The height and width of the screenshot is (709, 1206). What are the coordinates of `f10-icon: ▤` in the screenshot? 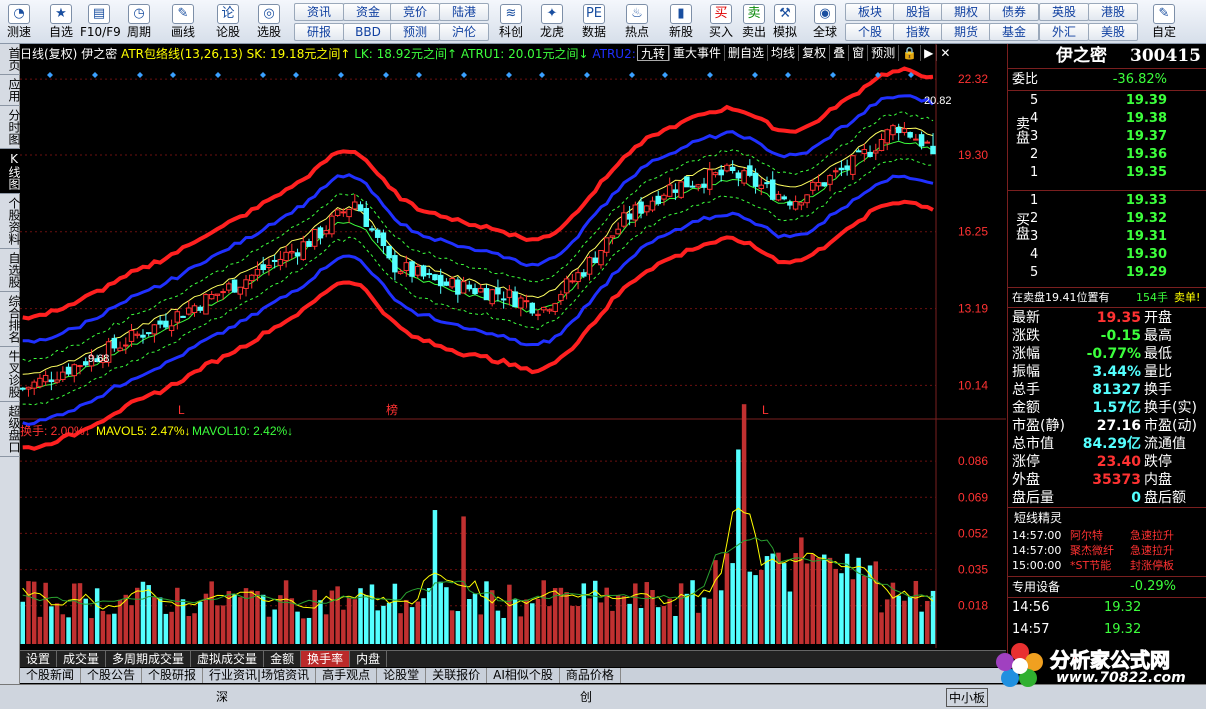 It's located at (99, 14).